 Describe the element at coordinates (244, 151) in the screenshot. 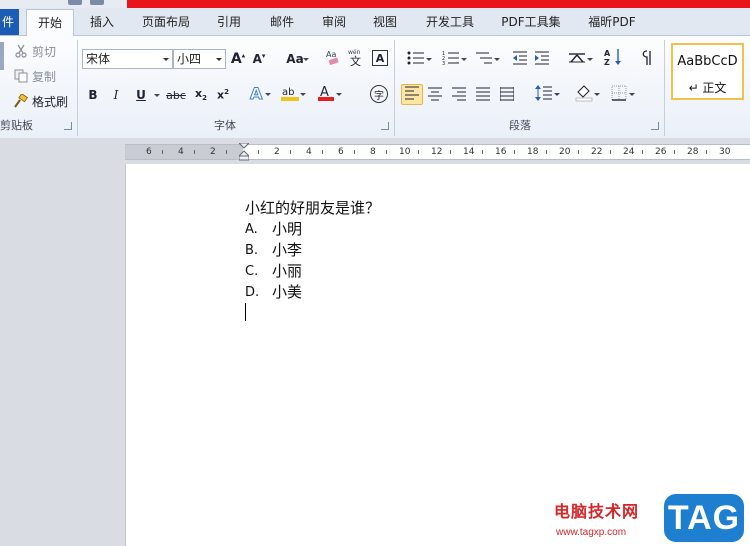

I see `indent-marker-icon` at that location.